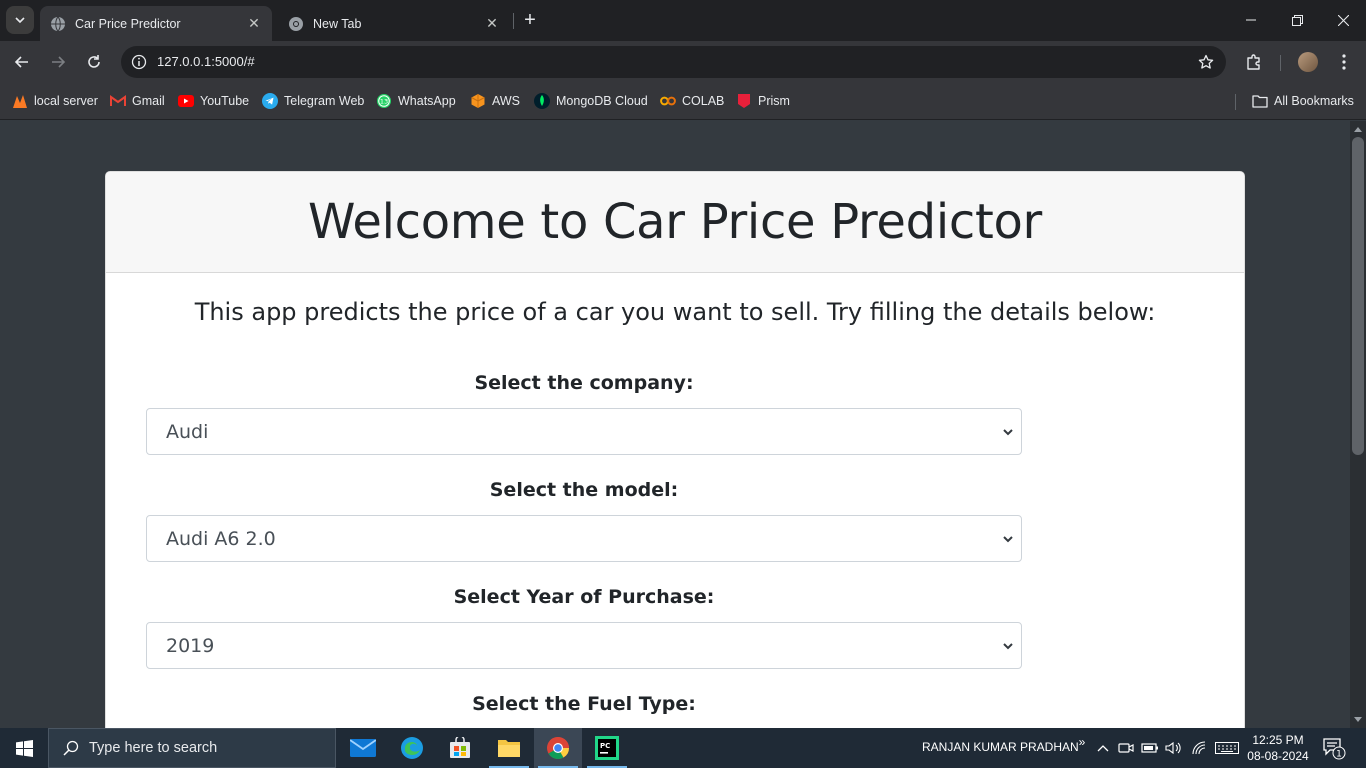  I want to click on bookmark-whatsapp: 13 WhatsApp, so click(416, 101).